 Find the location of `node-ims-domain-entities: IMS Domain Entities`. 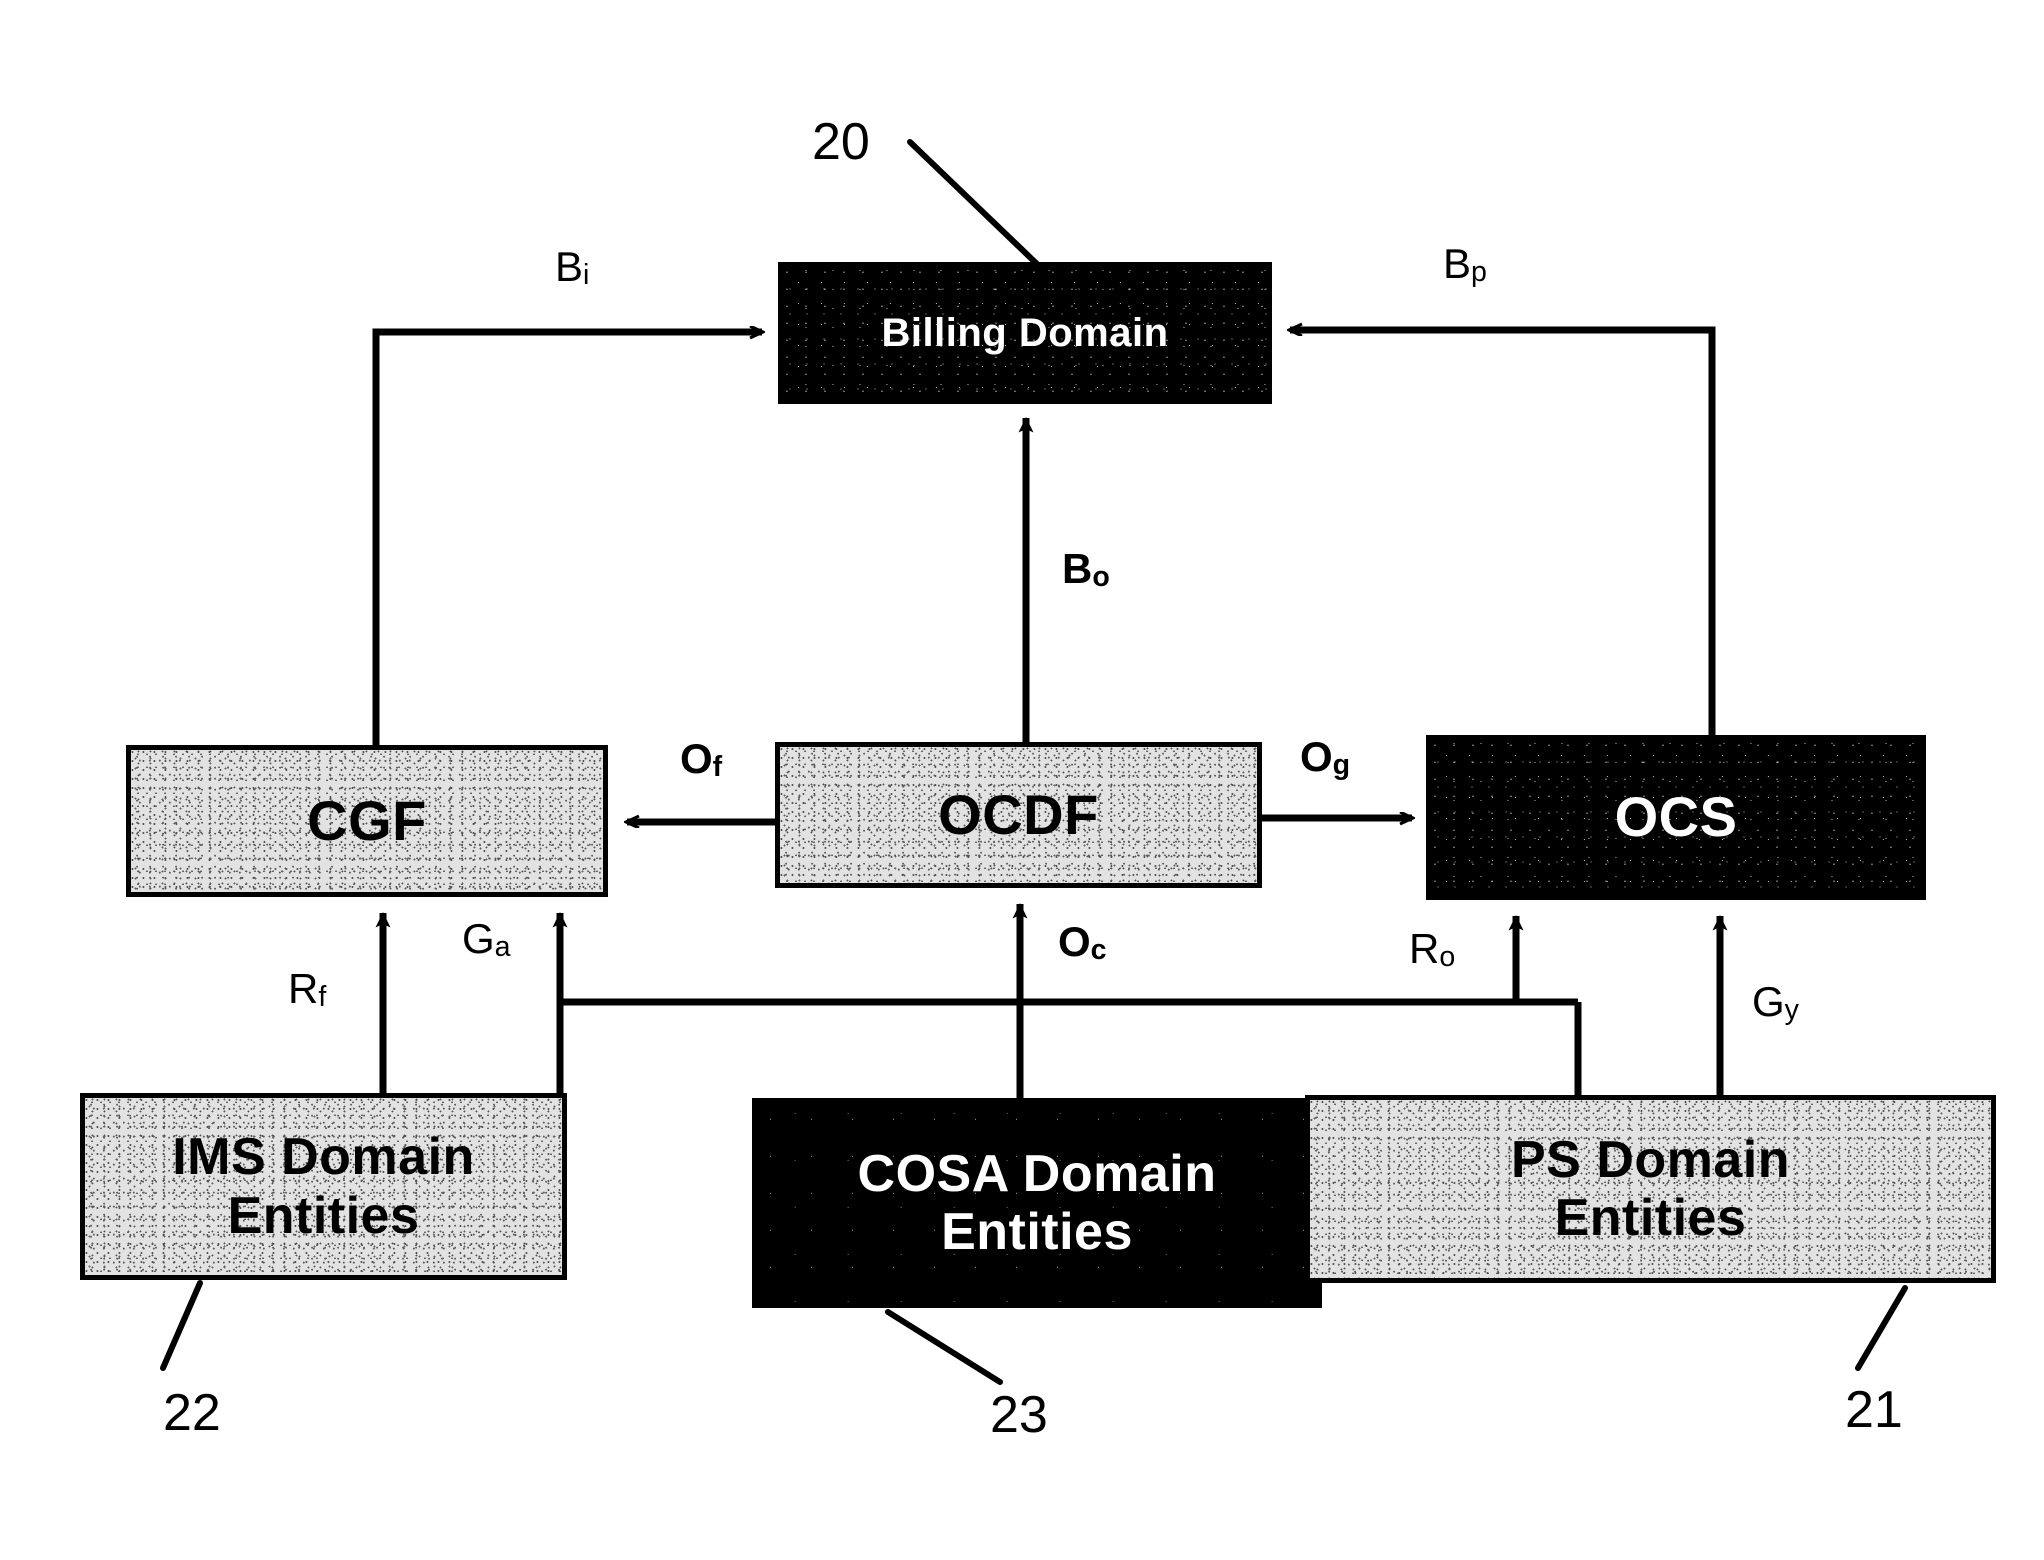

node-ims-domain-entities: IMS Domain Entities is located at coordinates (323, 1186).